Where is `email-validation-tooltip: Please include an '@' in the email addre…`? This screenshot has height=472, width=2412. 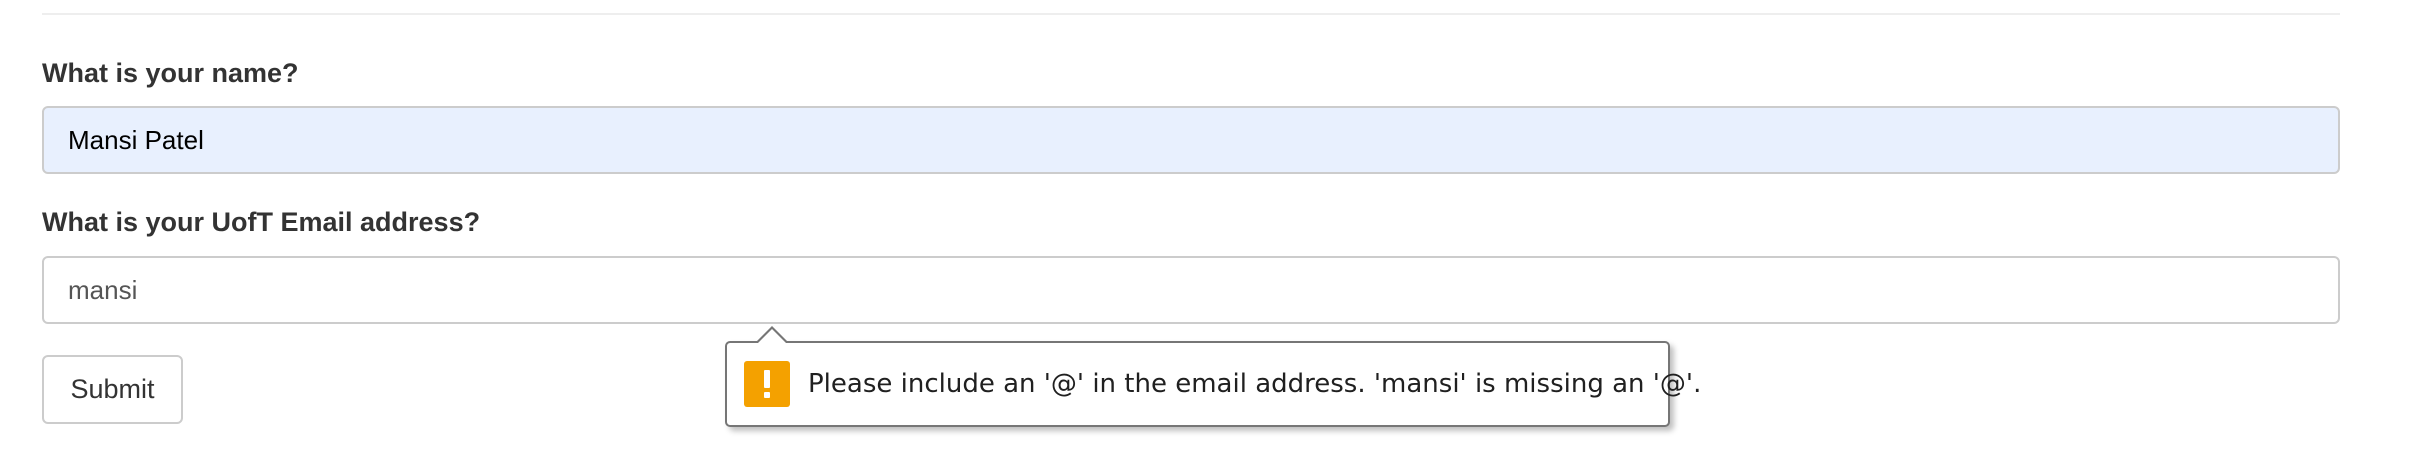
email-validation-tooltip: Please include an '@' in the email addre… is located at coordinates (1213, 376).